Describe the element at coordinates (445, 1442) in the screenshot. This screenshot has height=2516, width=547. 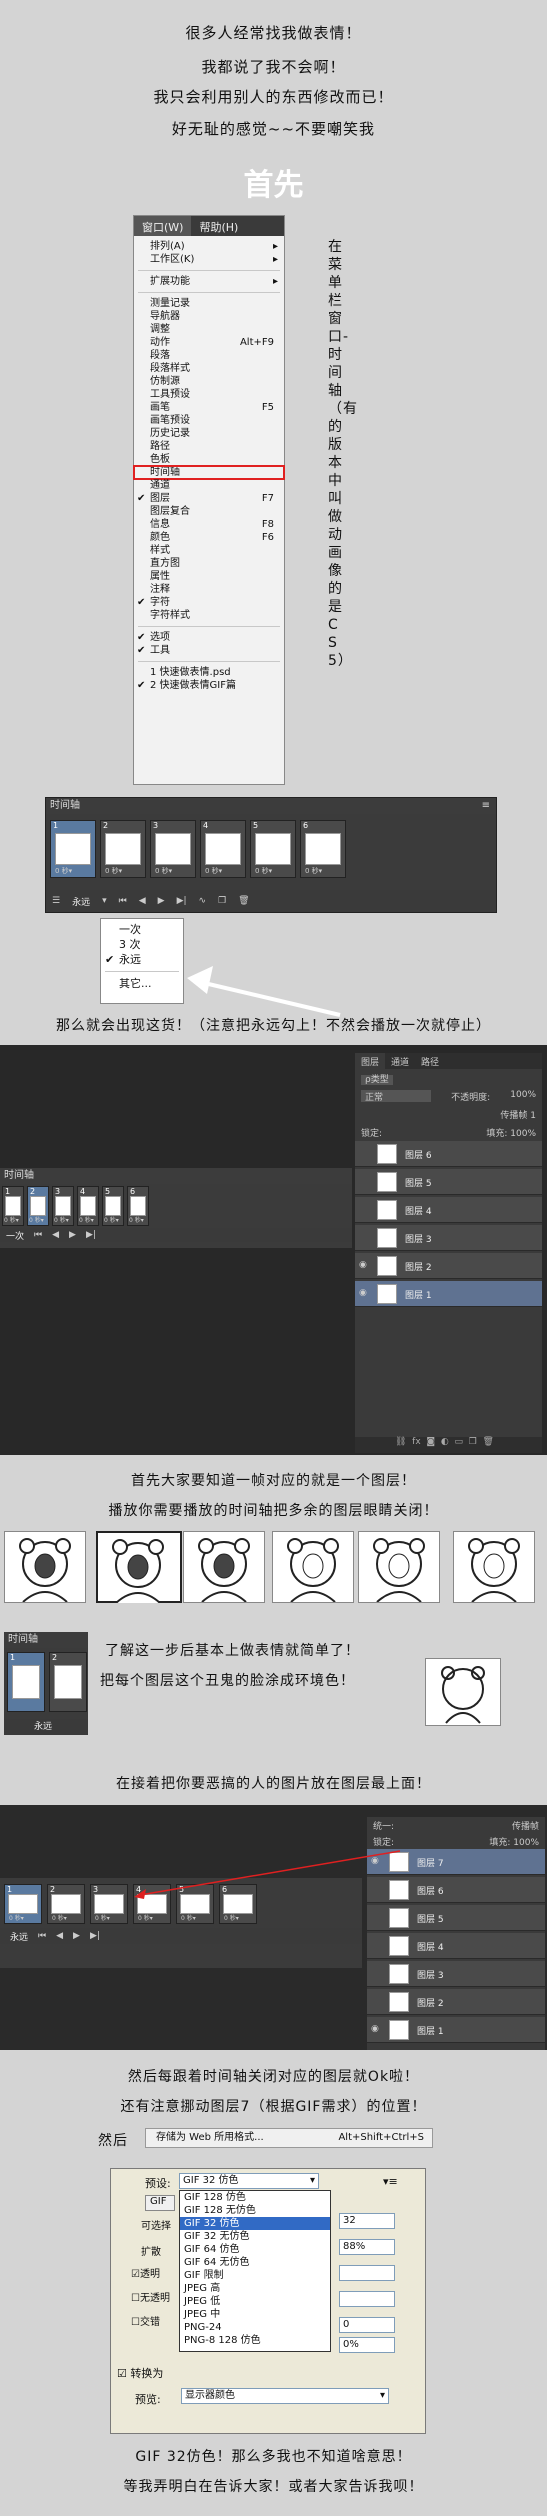
I see `adjust-icon: ◐` at that location.